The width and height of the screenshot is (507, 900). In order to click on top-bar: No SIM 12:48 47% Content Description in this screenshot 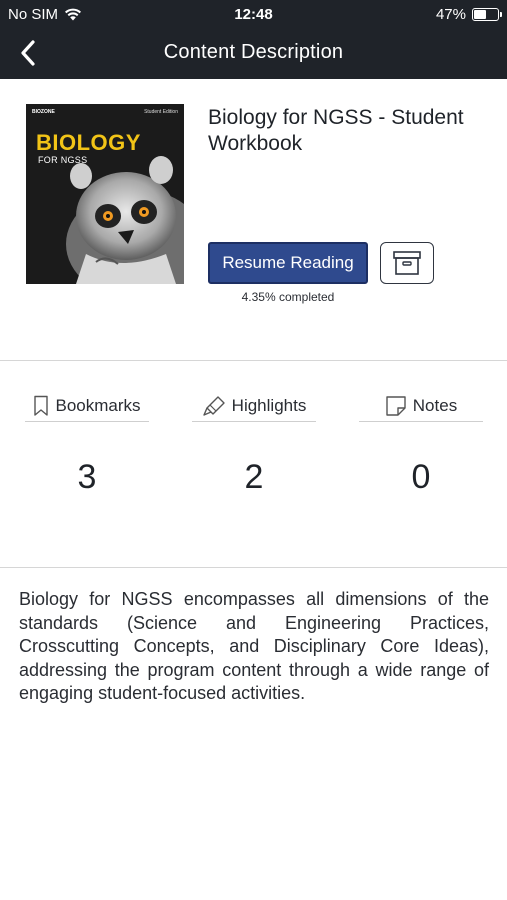, I will do `click(253, 39)`.